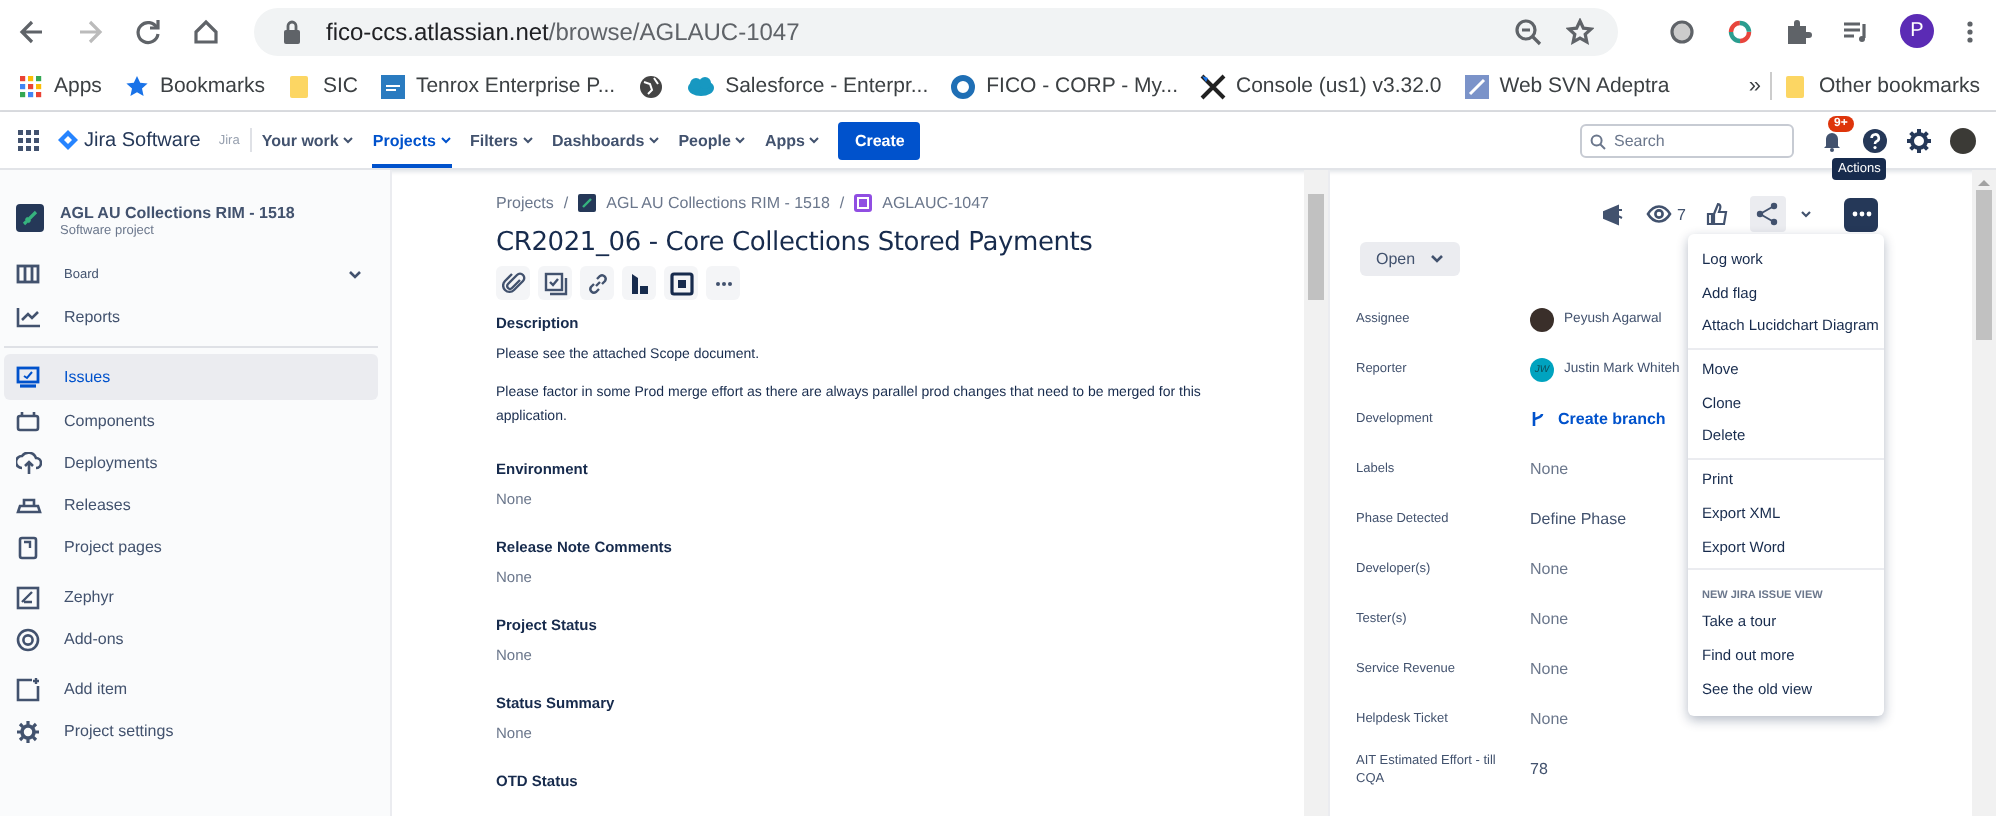 This screenshot has width=1996, height=816. Describe the element at coordinates (191, 597) in the screenshot. I see `sidebar-item: Zephyr` at that location.